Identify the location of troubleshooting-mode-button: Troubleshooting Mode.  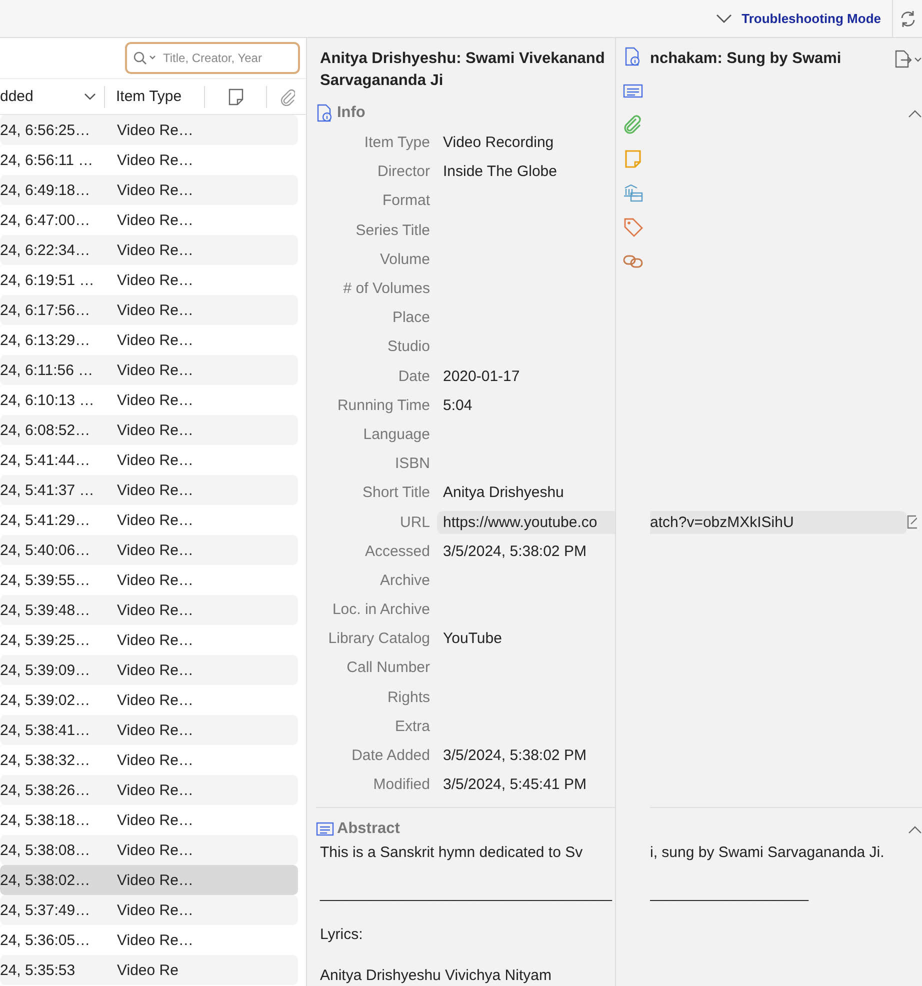
(801, 18).